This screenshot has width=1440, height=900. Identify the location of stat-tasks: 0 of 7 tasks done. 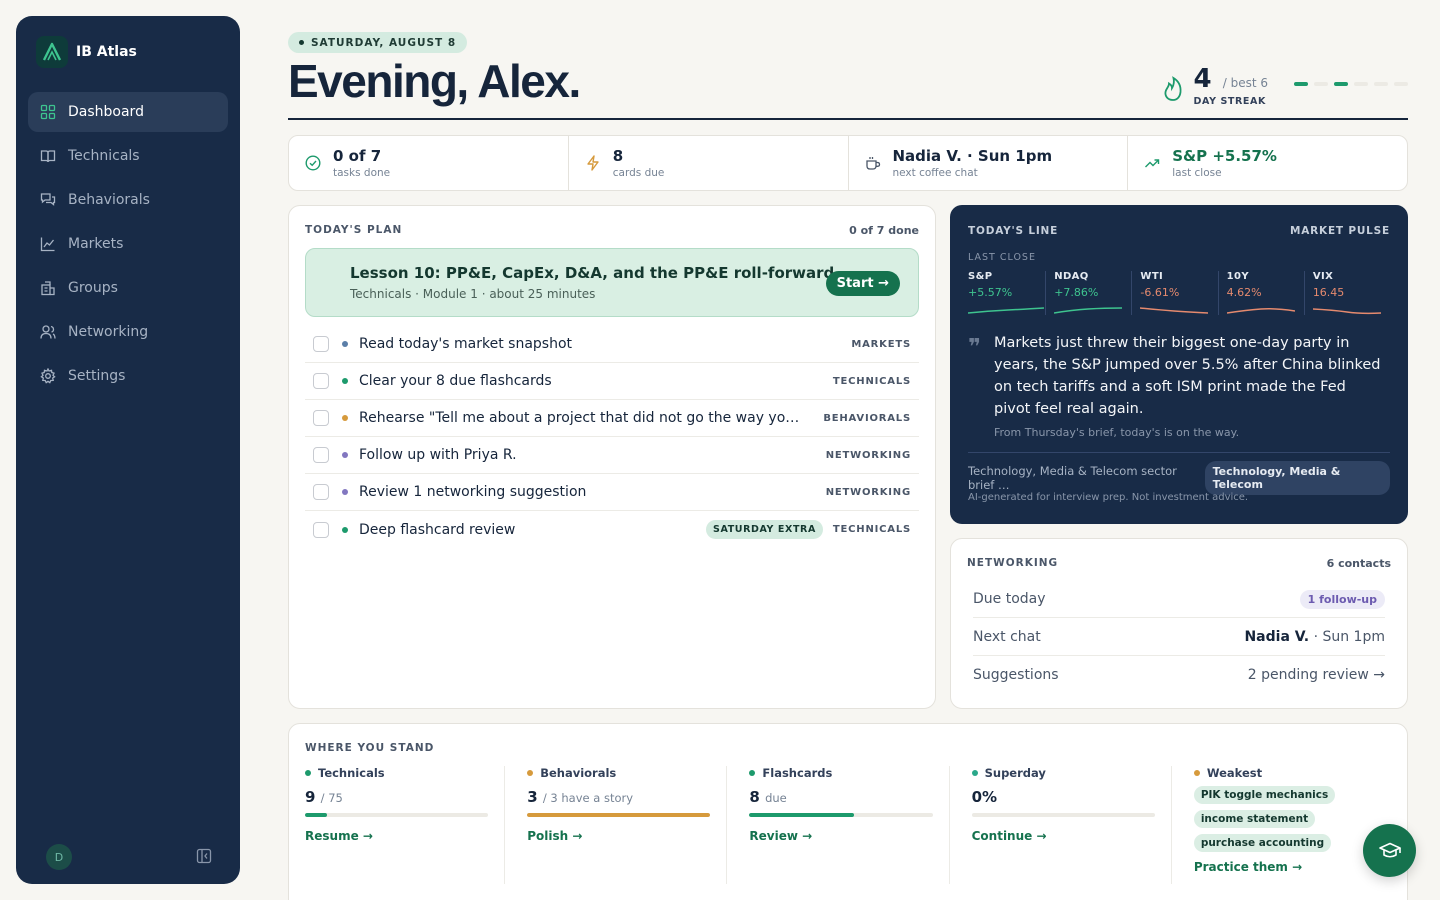
(429, 163).